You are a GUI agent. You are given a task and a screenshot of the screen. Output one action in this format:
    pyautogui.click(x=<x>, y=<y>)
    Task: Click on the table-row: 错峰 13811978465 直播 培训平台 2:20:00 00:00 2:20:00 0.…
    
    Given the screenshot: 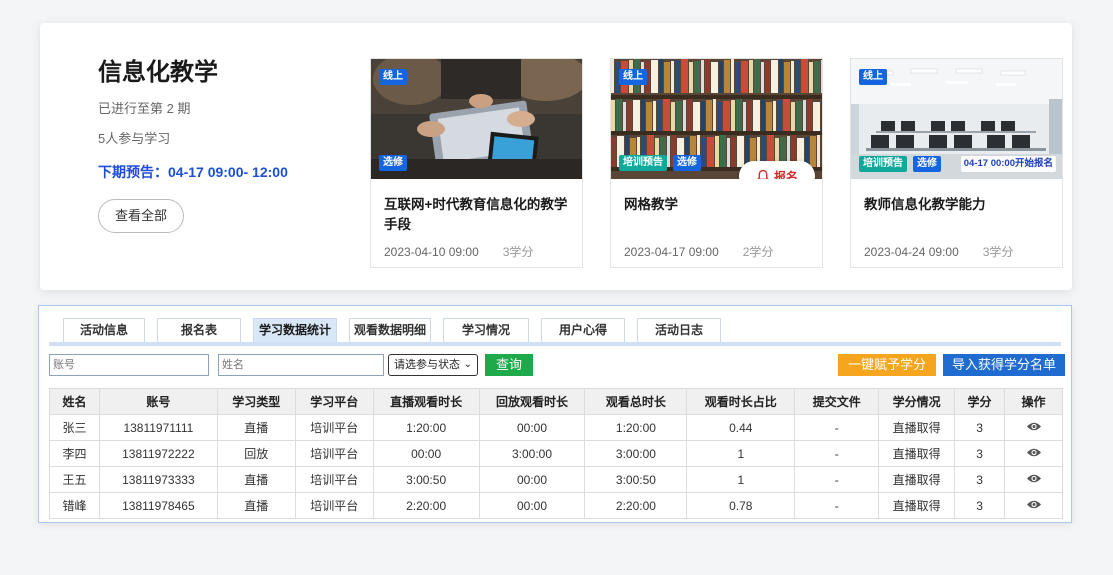 What is the action you would take?
    pyautogui.click(x=556, y=505)
    